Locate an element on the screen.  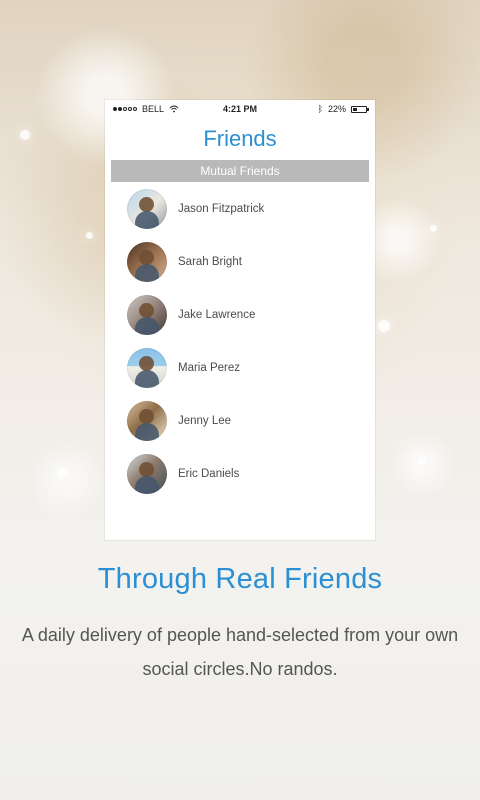
friend-item: Jason Fitzpatrick is located at coordinates (240, 208).